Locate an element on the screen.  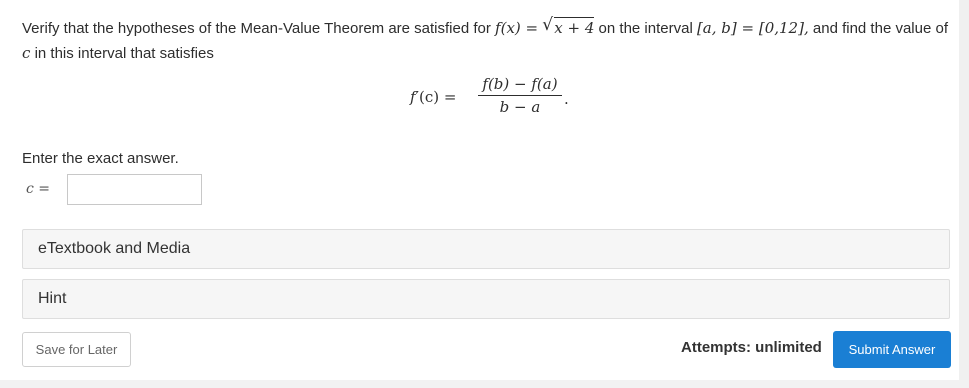
answer-input is located at coordinates (134, 189).